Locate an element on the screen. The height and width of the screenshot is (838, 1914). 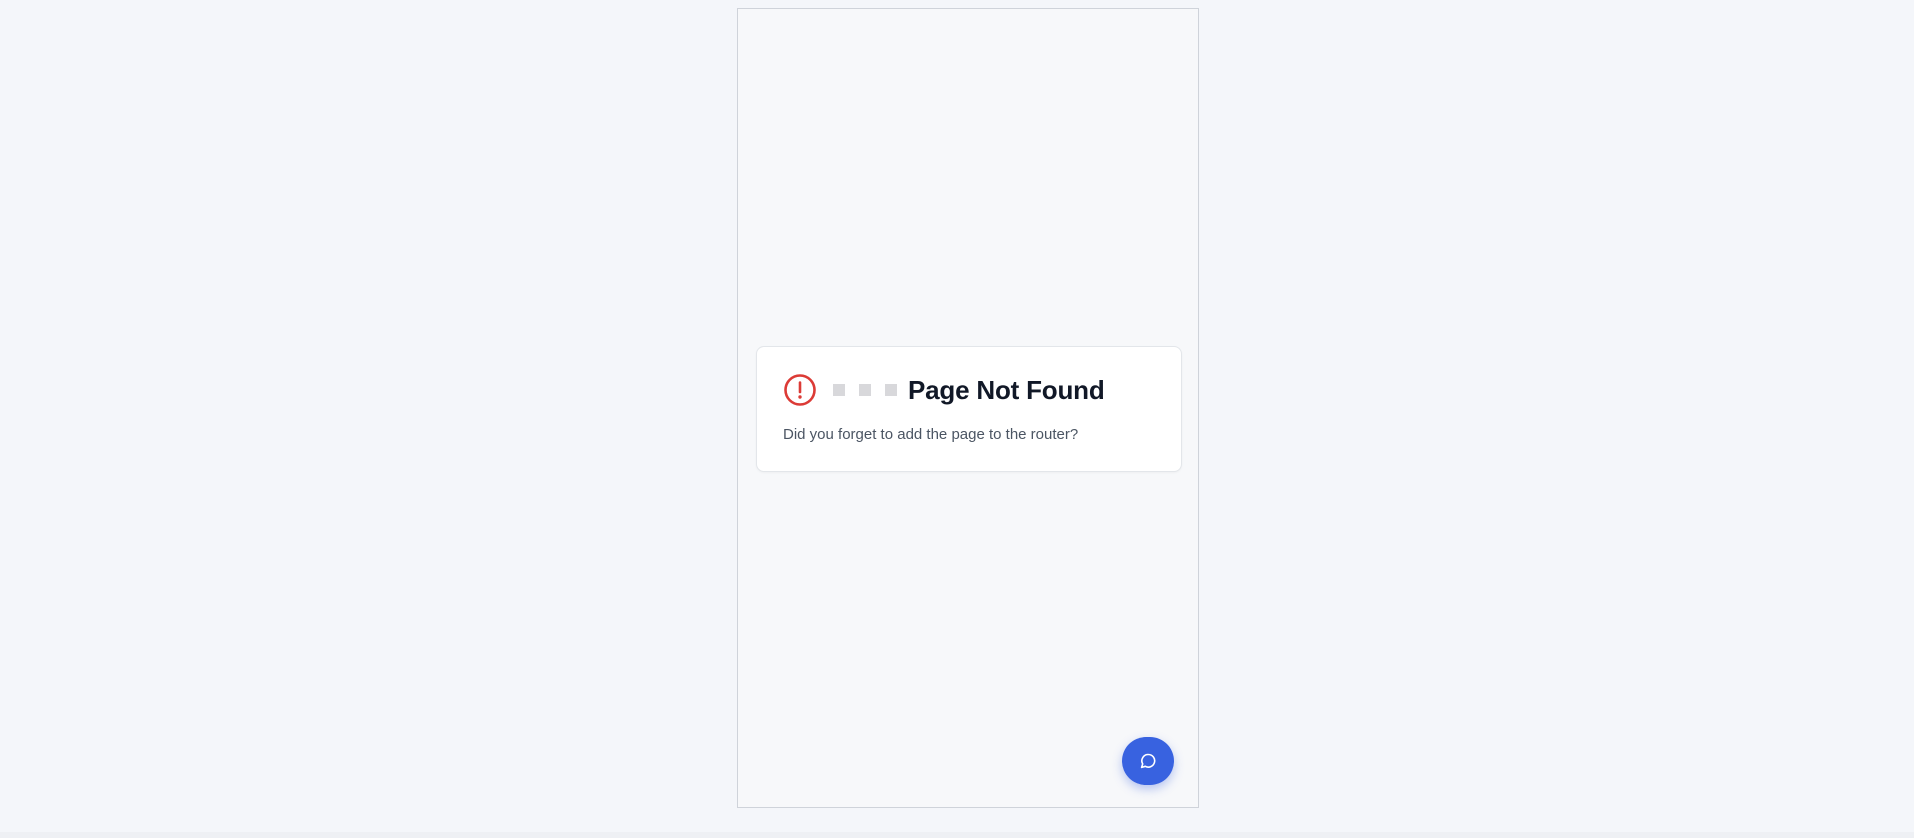
alert-circle-icon is located at coordinates (800, 390).